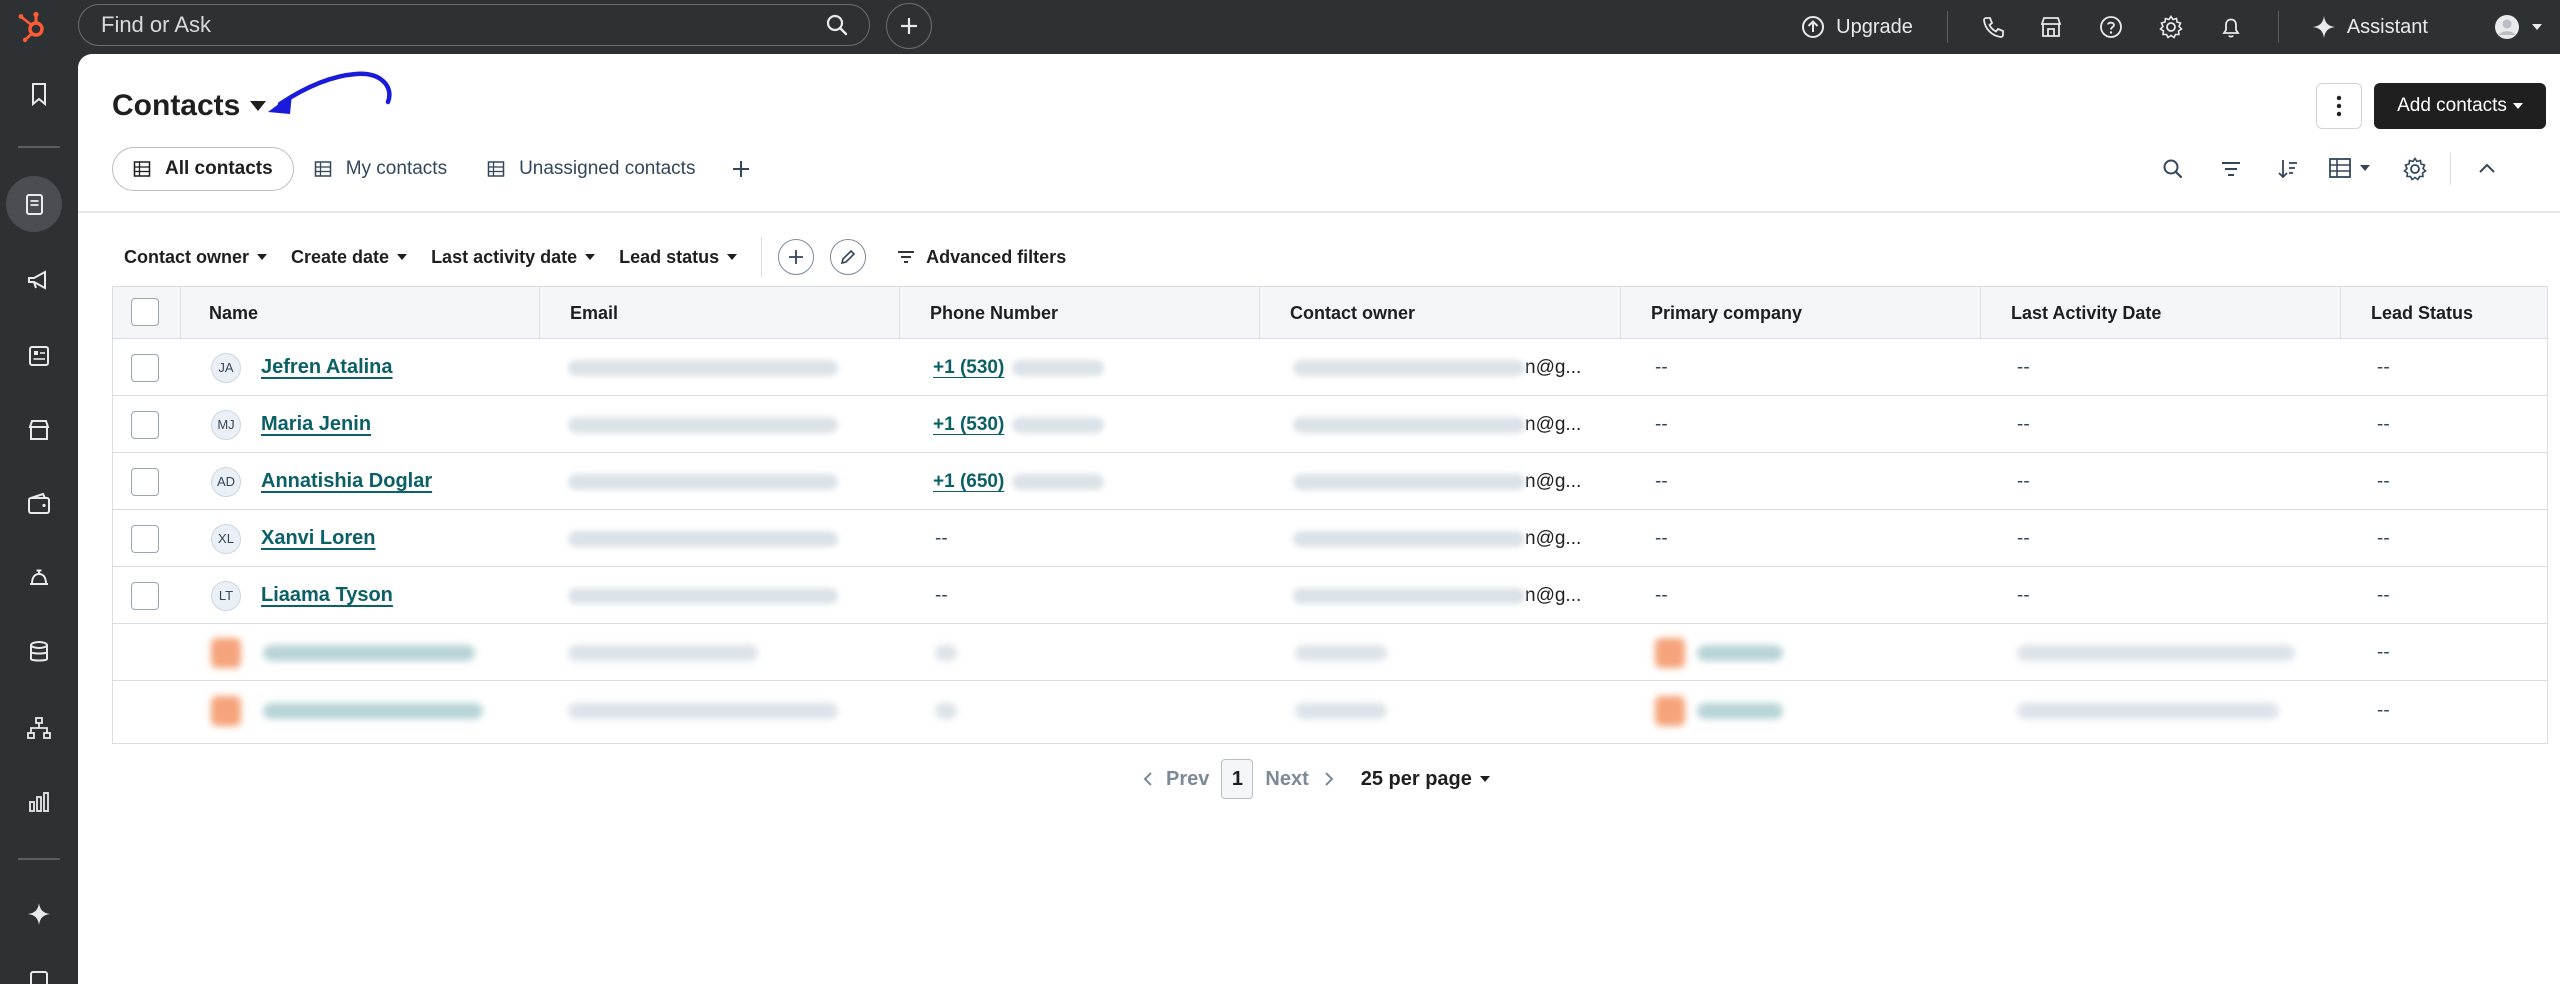 The width and height of the screenshot is (2560, 984). Describe the element at coordinates (318, 538) in the screenshot. I see `contact-name-link: Xanvi Loren` at that location.